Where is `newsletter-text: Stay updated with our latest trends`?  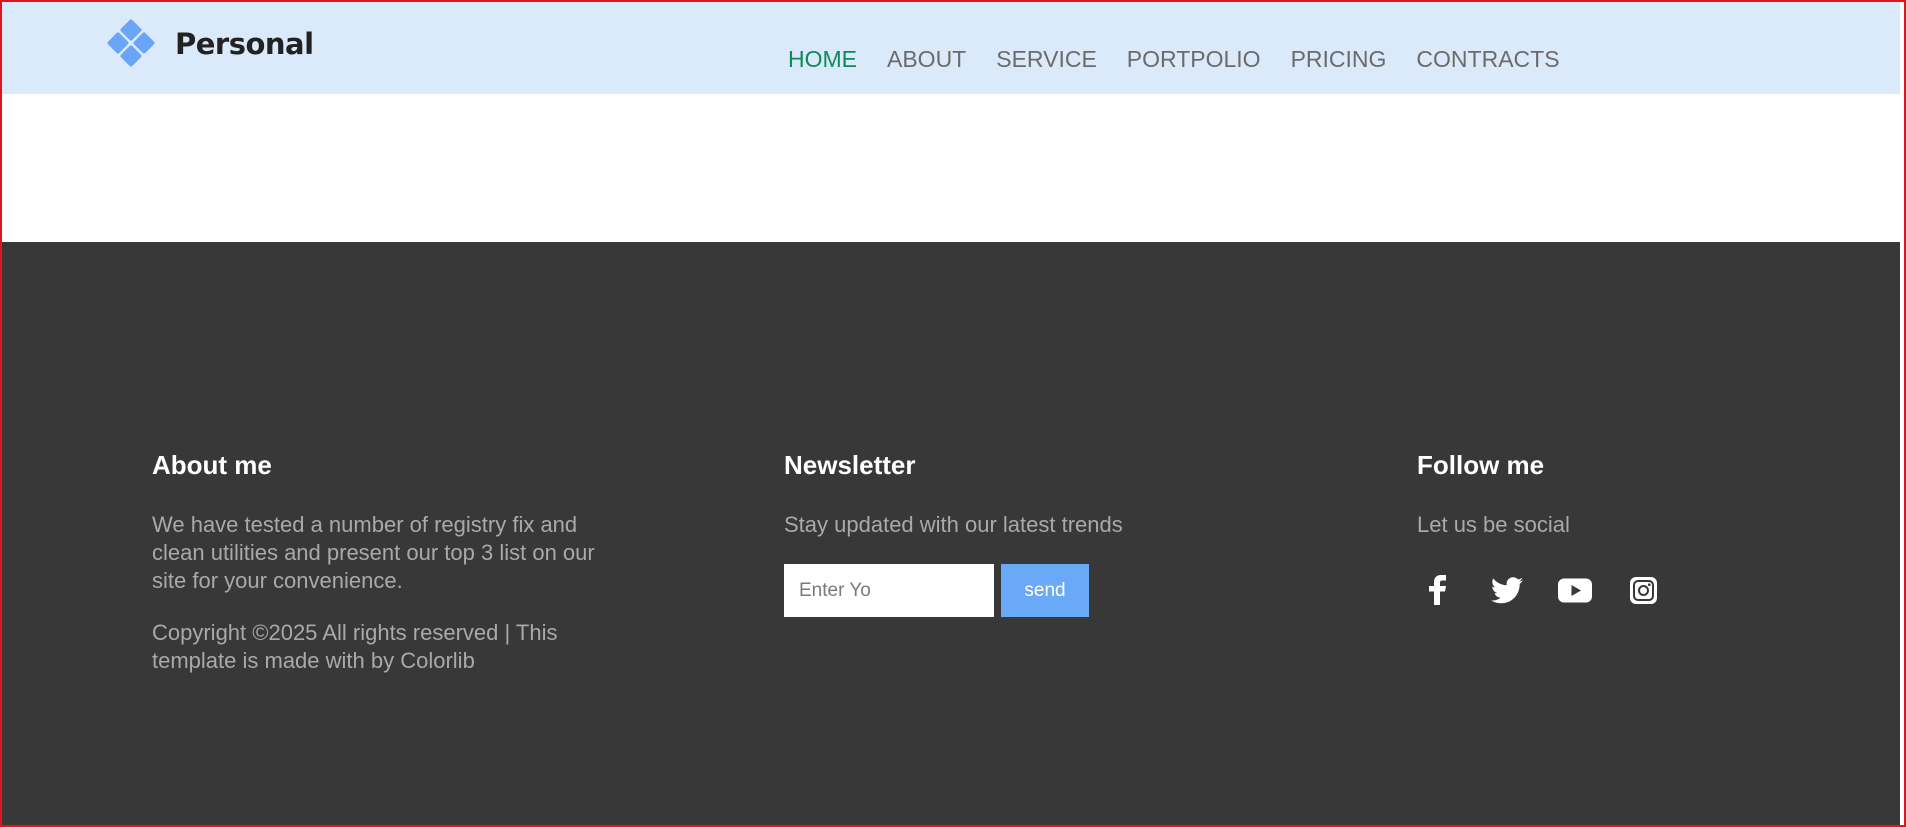 newsletter-text: Stay updated with our latest trends is located at coordinates (953, 524).